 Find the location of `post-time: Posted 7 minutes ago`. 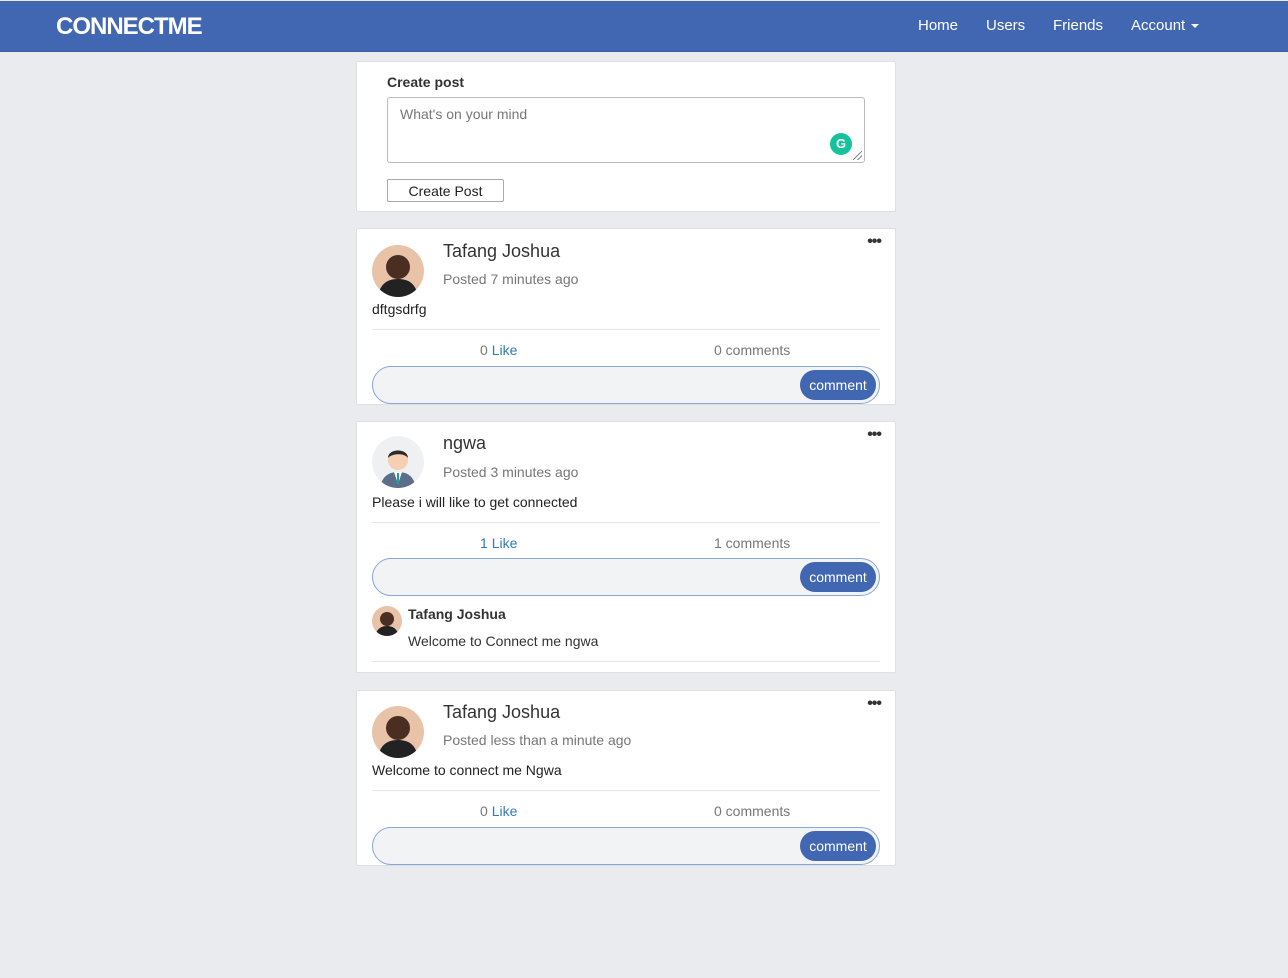

post-time: Posted 7 minutes ago is located at coordinates (511, 279).